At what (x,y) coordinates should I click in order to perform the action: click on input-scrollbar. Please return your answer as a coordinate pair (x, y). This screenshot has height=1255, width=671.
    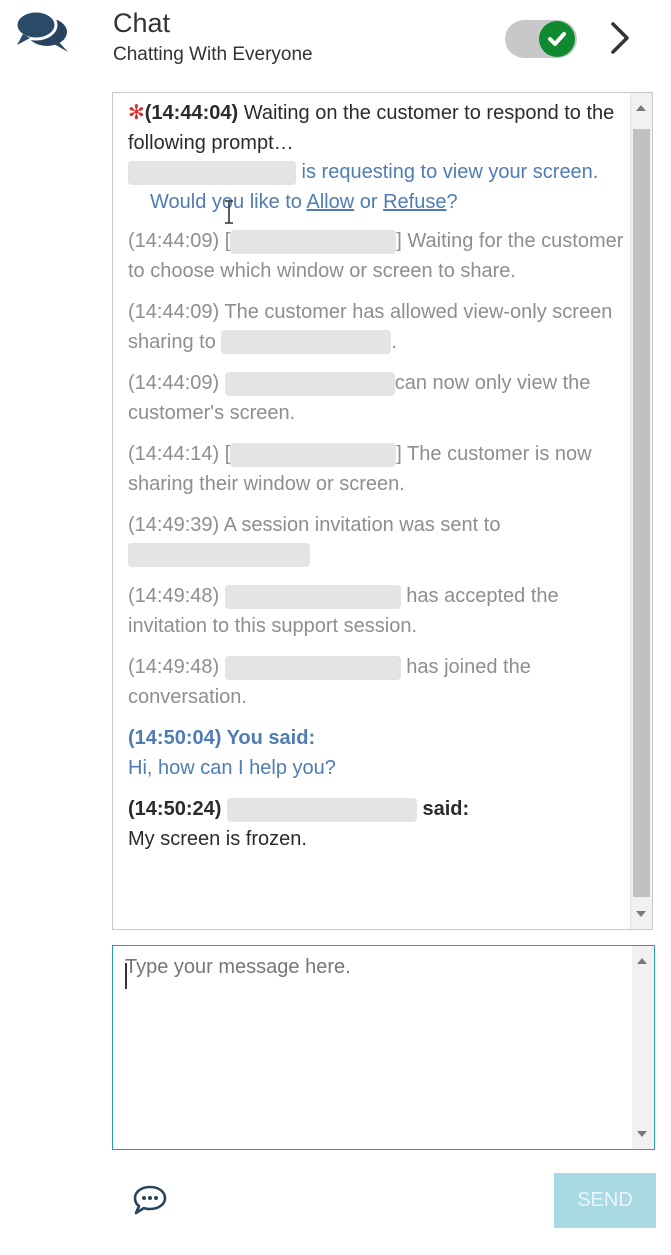
    Looking at the image, I should click on (643, 1047).